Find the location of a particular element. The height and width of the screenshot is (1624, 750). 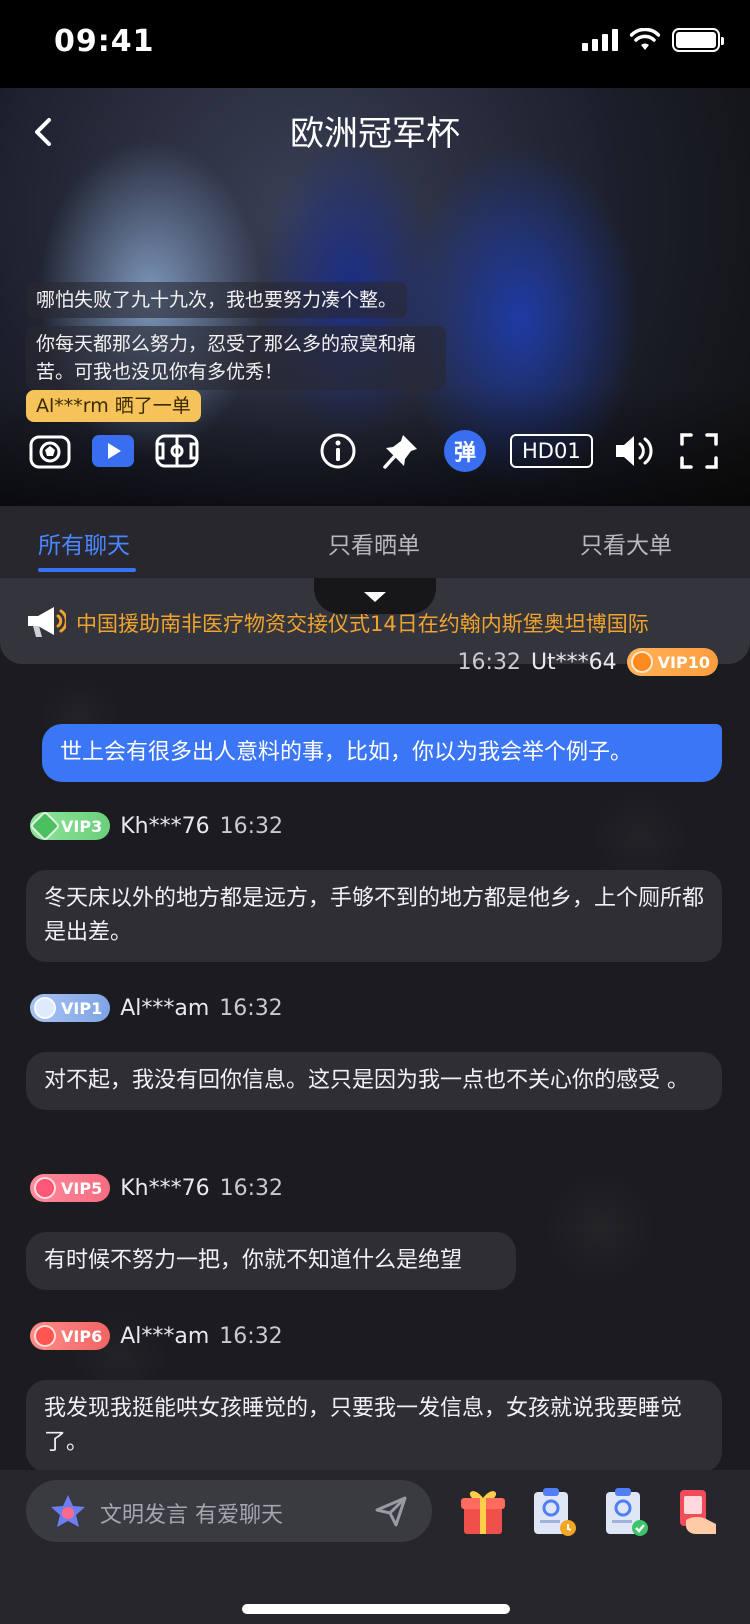

bet-confirmed-icon is located at coordinates (625, 1511).